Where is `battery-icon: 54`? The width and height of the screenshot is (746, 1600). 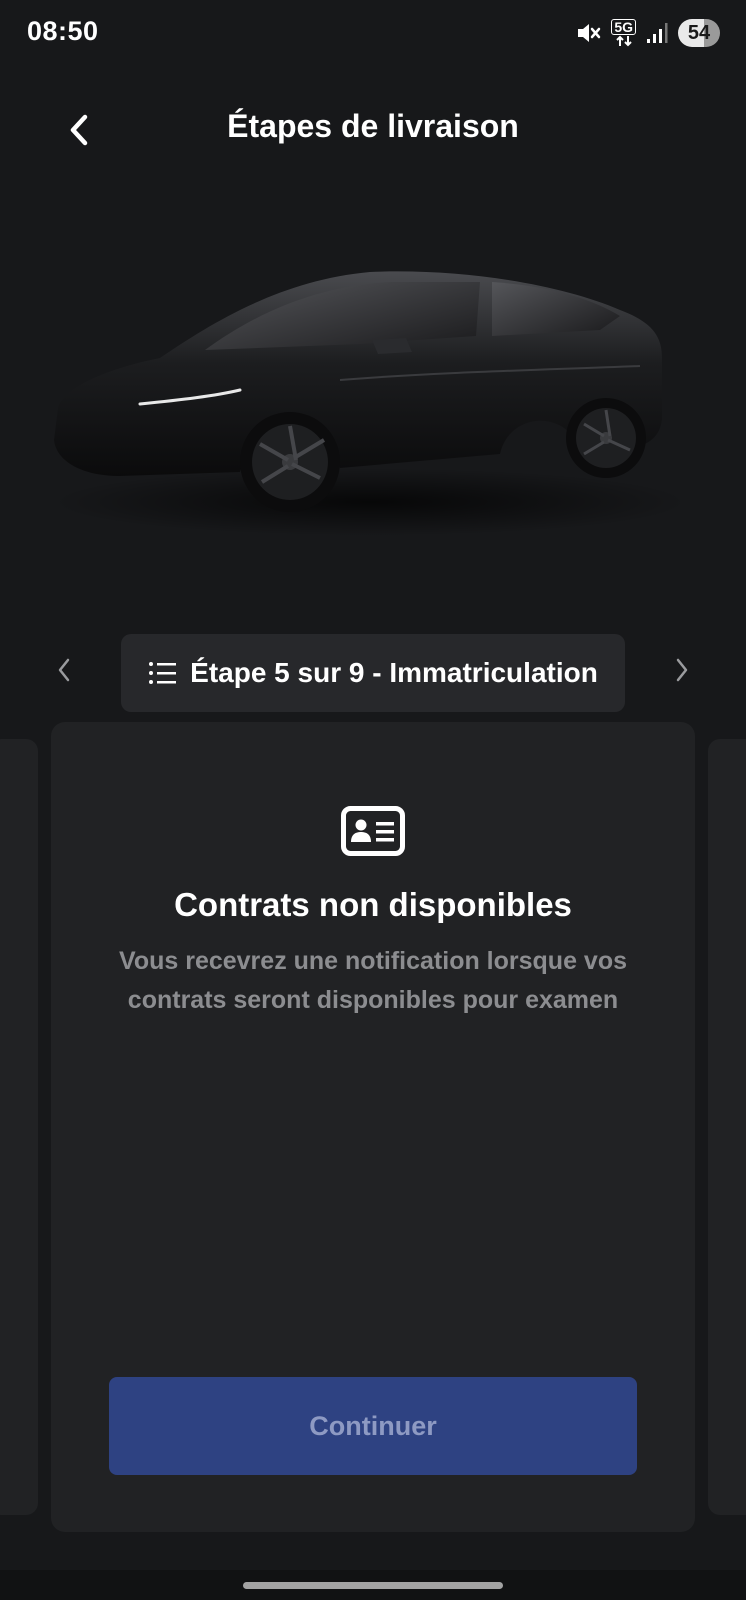
battery-icon: 54 is located at coordinates (699, 33).